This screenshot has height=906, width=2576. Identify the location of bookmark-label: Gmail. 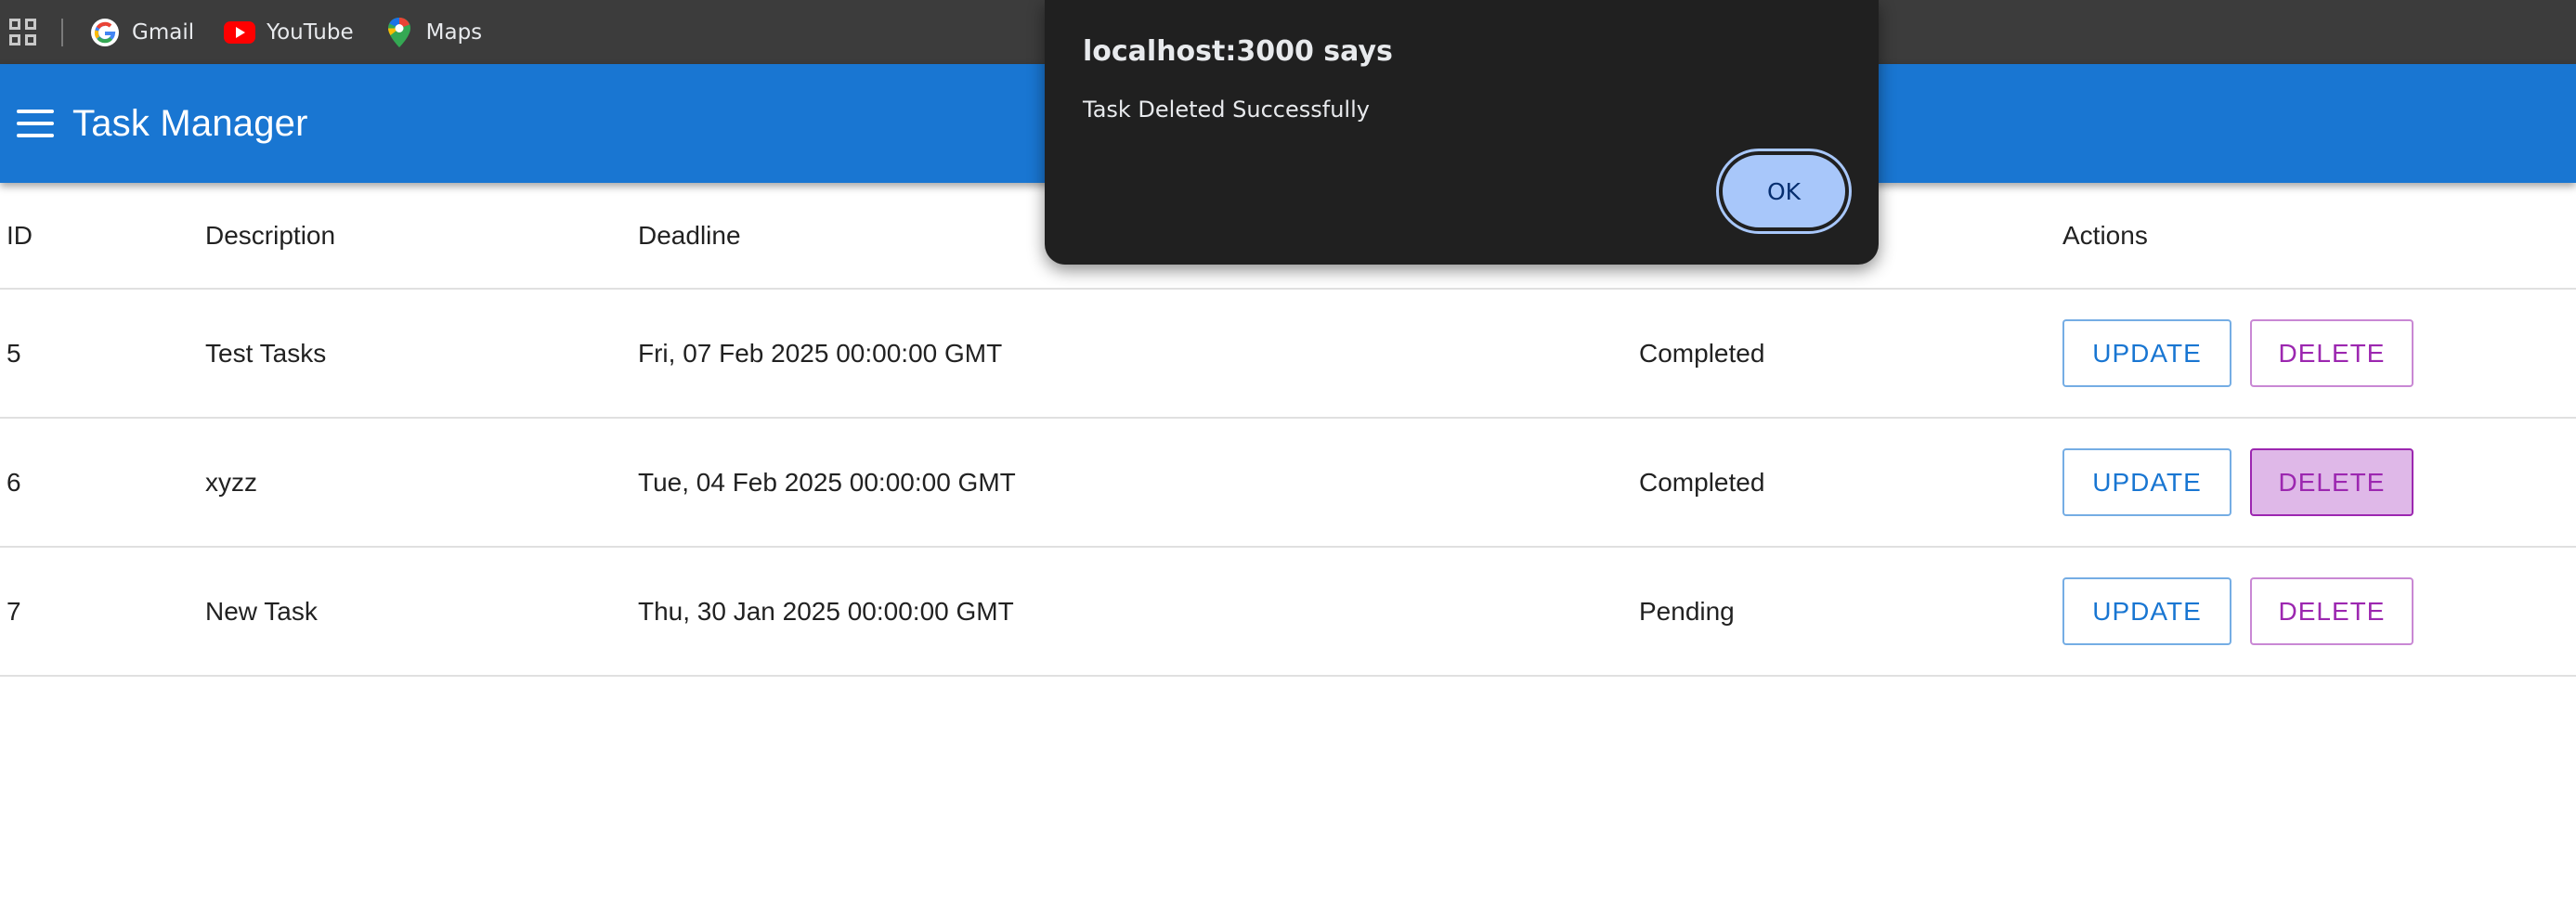
(164, 32).